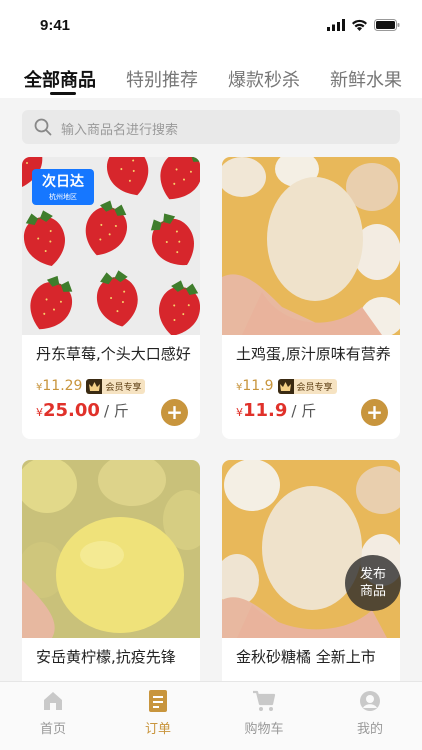 The image size is (422, 750). Describe the element at coordinates (373, 583) in the screenshot. I see `publish-product-button: 发布 商品` at that location.